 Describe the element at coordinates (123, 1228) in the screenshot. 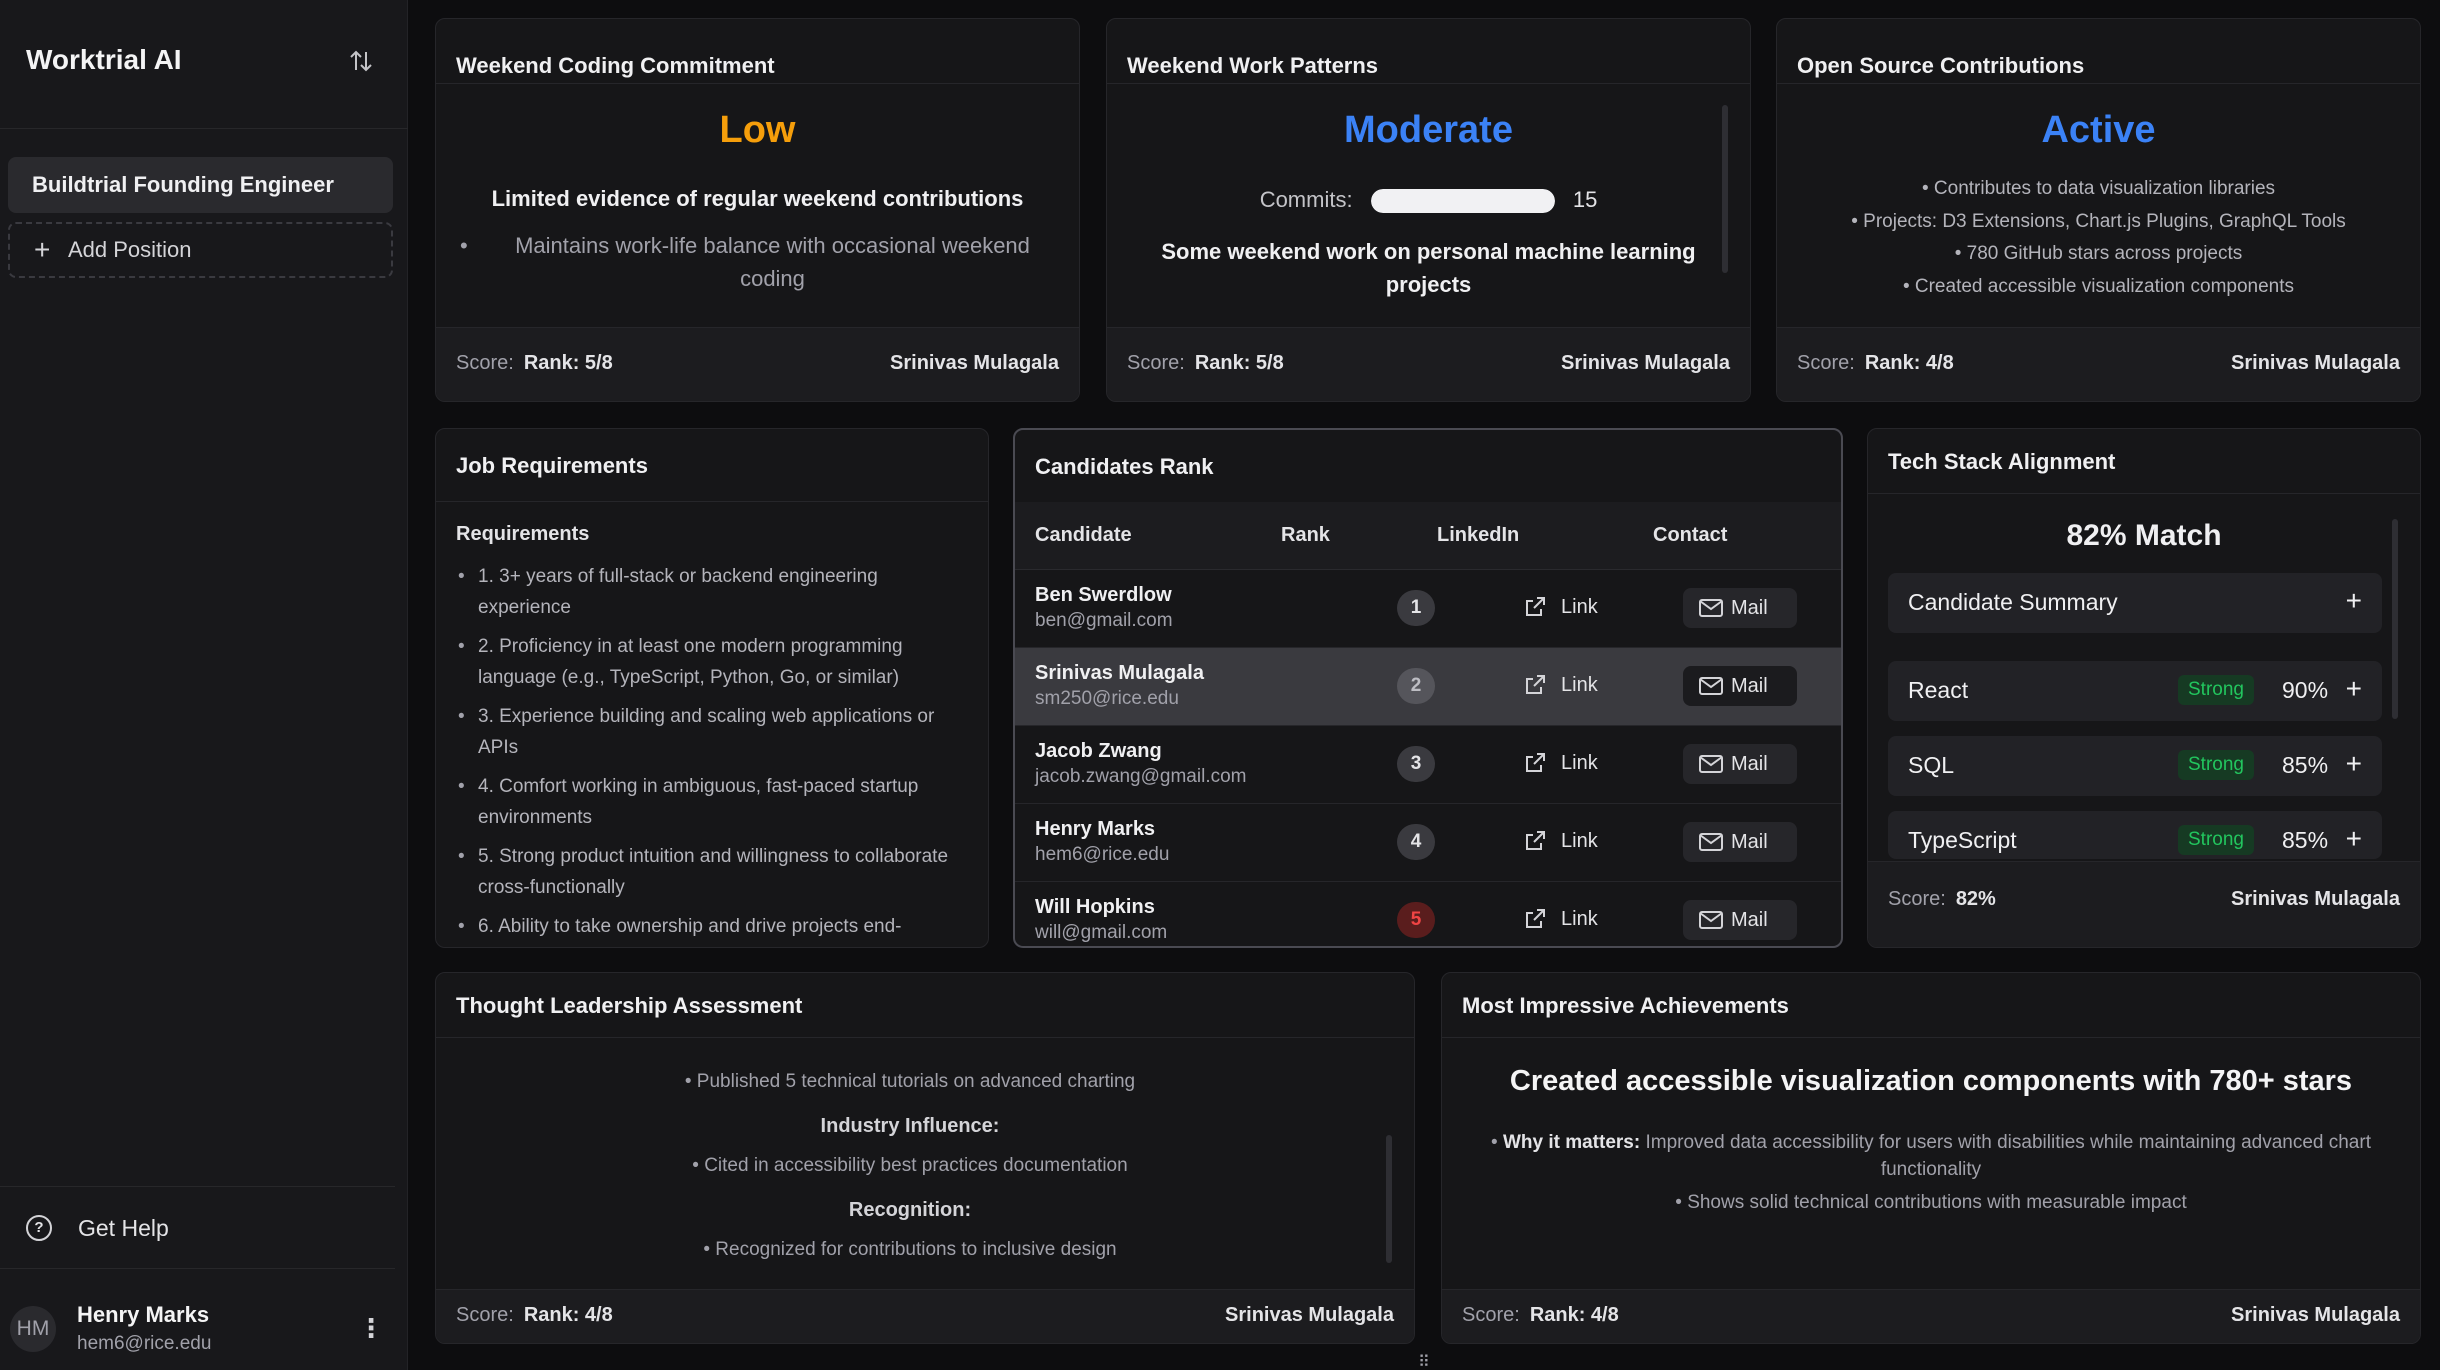

I see `get-help-label: Get Help` at that location.